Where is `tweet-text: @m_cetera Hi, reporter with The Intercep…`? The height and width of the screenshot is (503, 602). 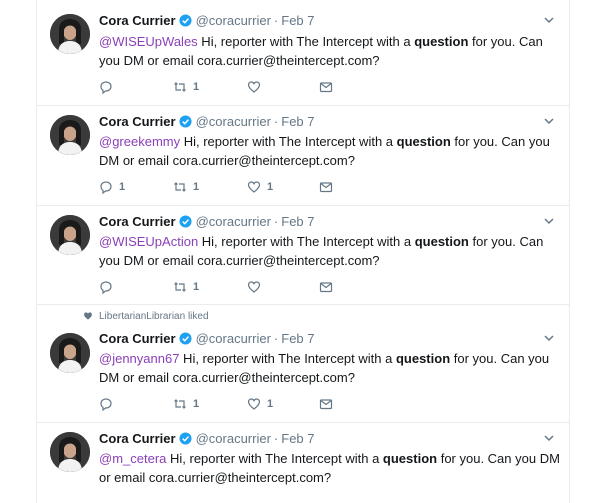 tweet-text: @m_cetera Hi, reporter with The Intercep… is located at coordinates (330, 468).